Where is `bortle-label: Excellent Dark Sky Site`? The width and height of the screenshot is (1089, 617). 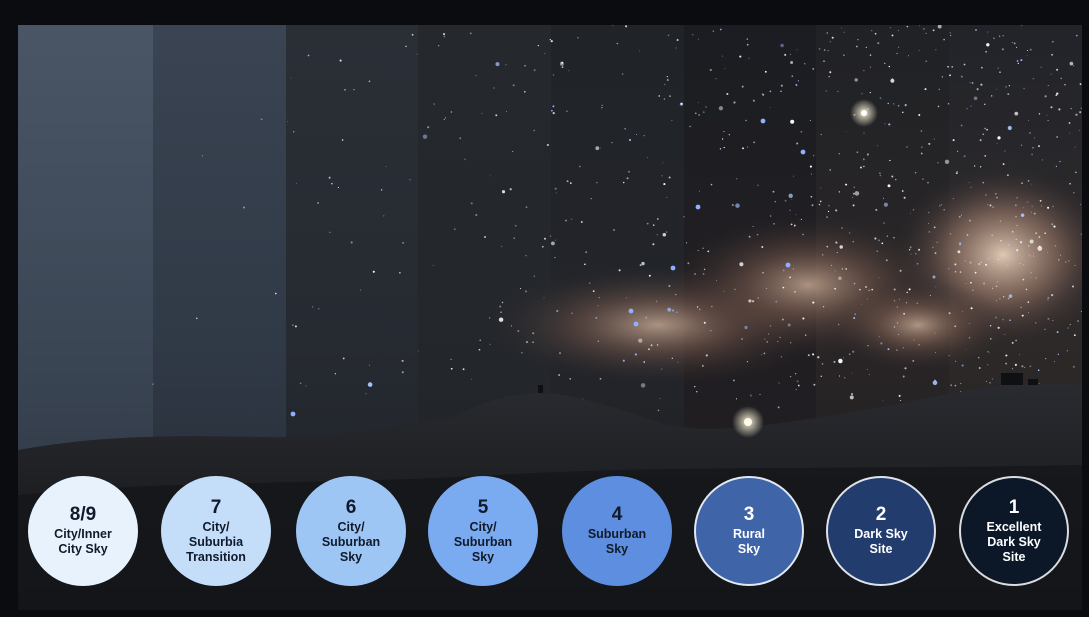 bortle-label: Excellent Dark Sky Site is located at coordinates (1014, 541).